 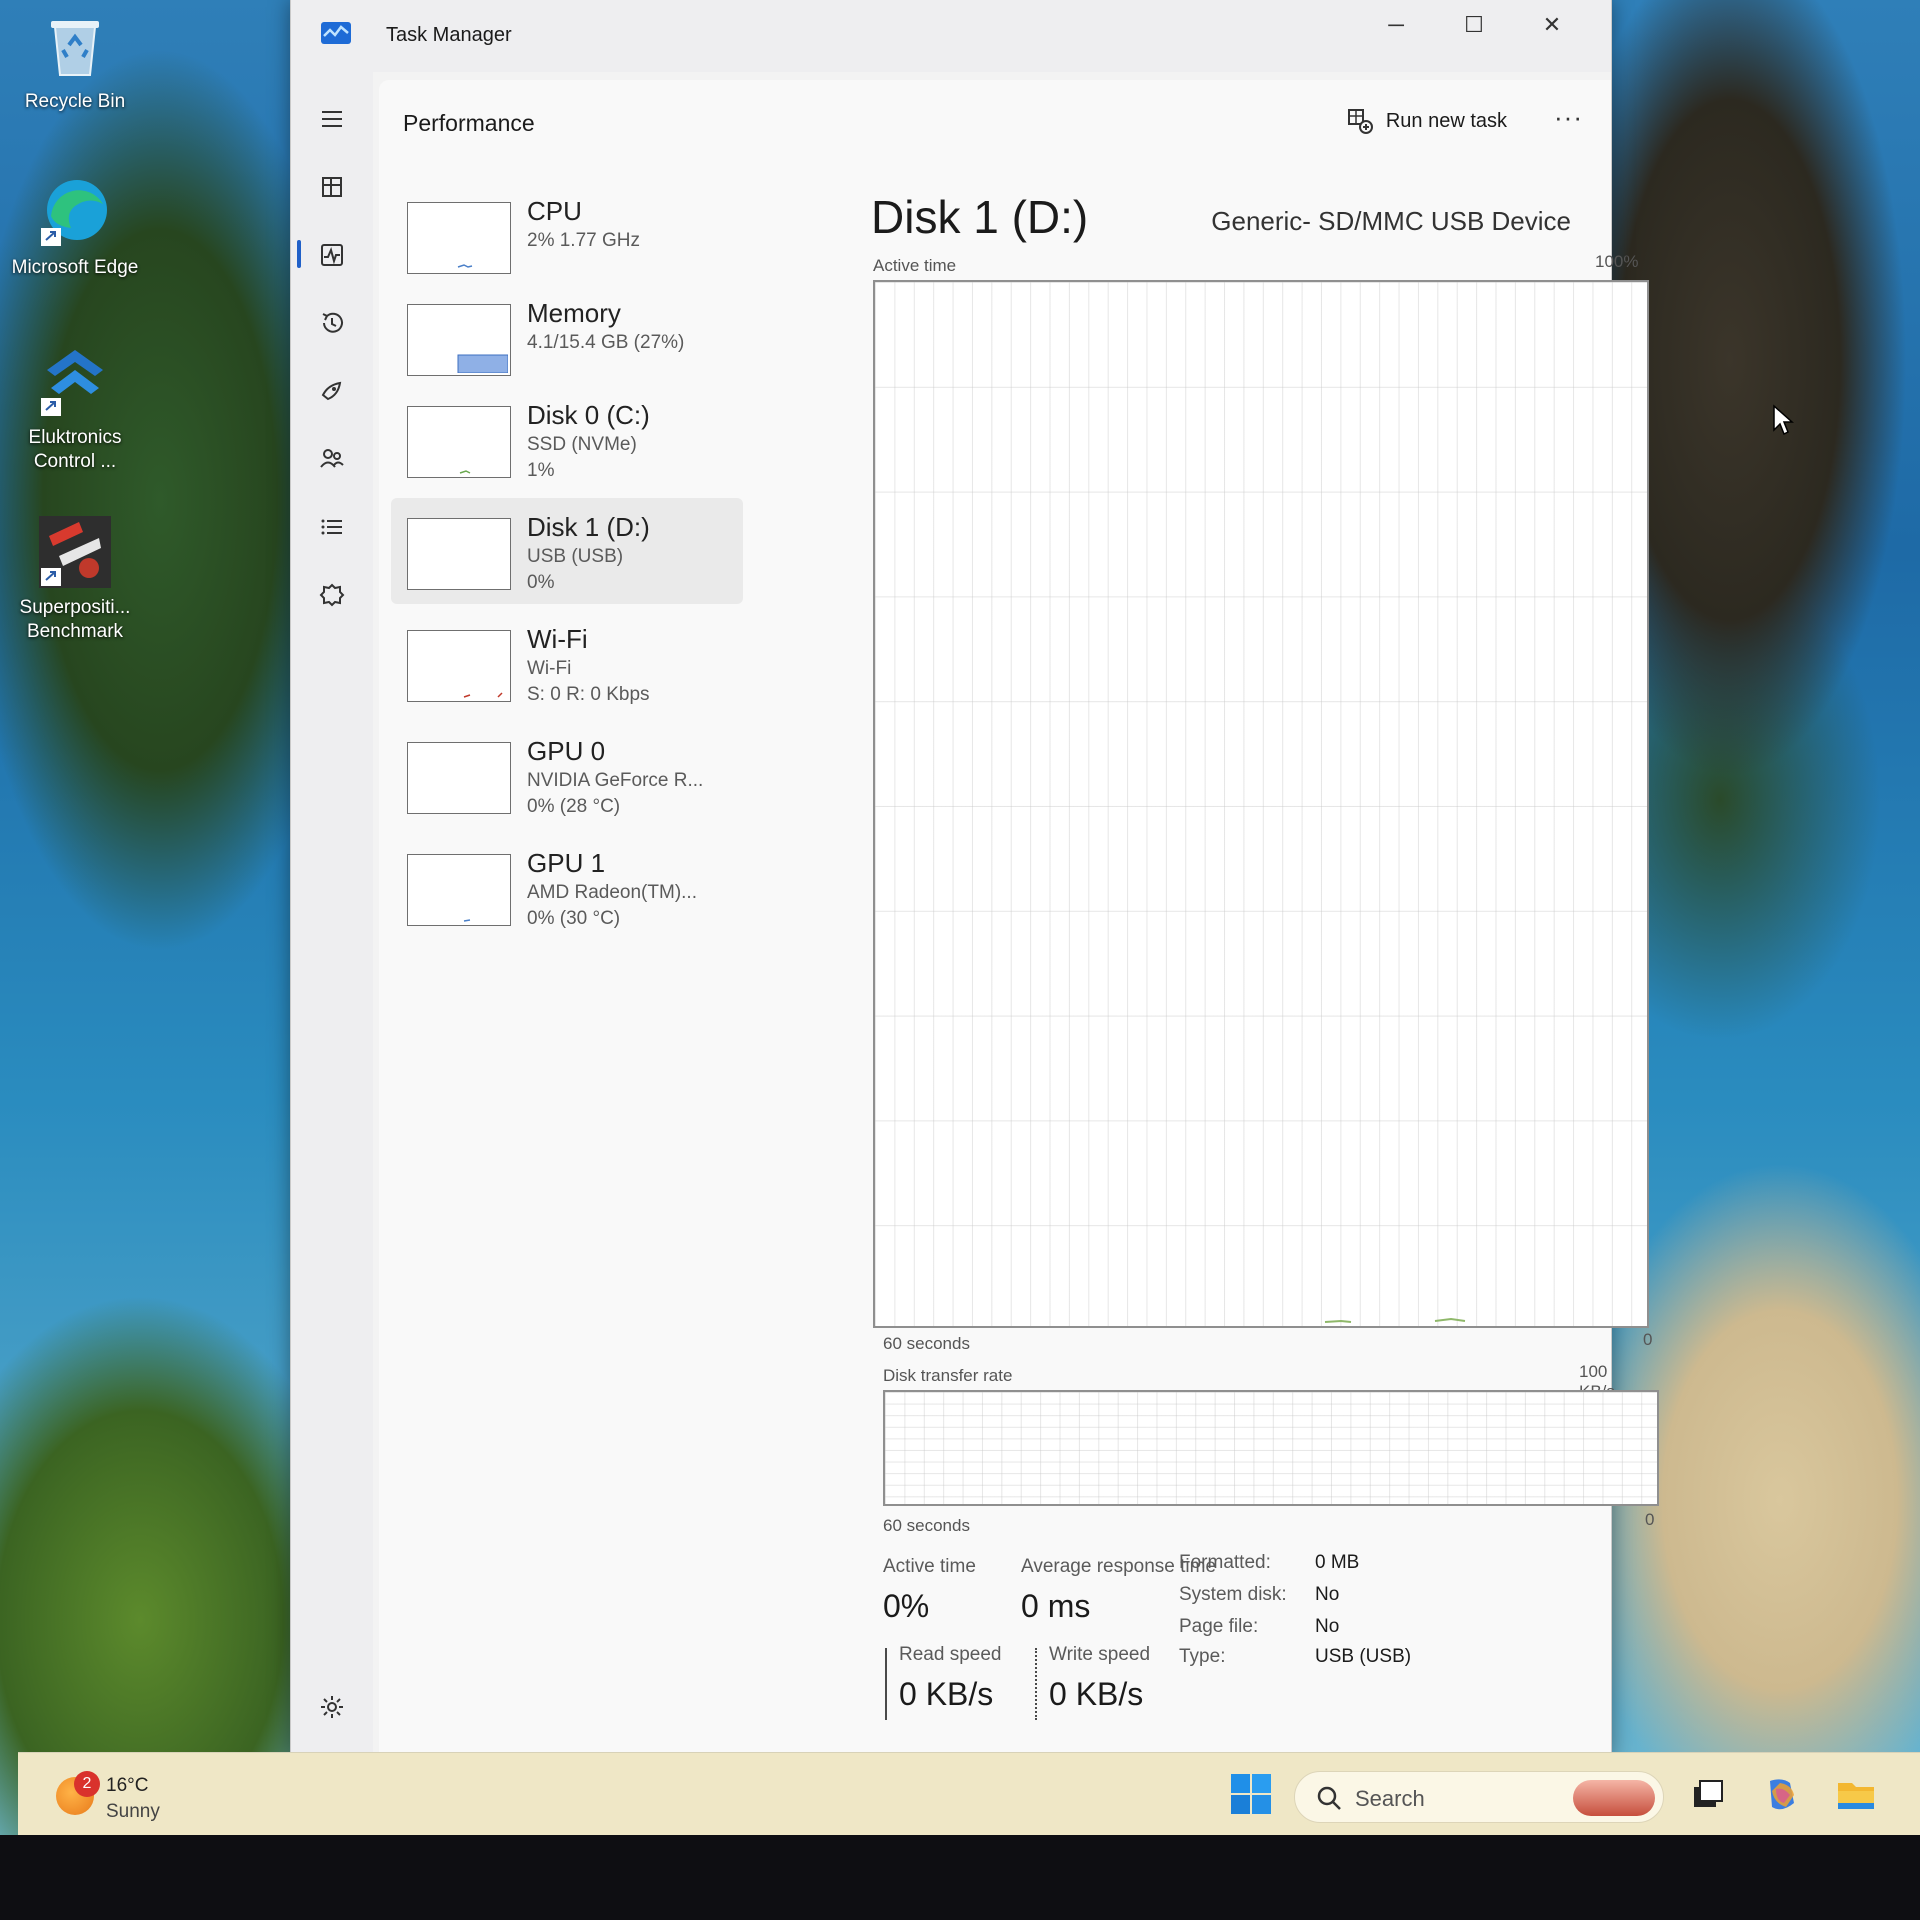 What do you see at coordinates (549, 668) in the screenshot?
I see `device-detail: Wi-Fi` at bounding box center [549, 668].